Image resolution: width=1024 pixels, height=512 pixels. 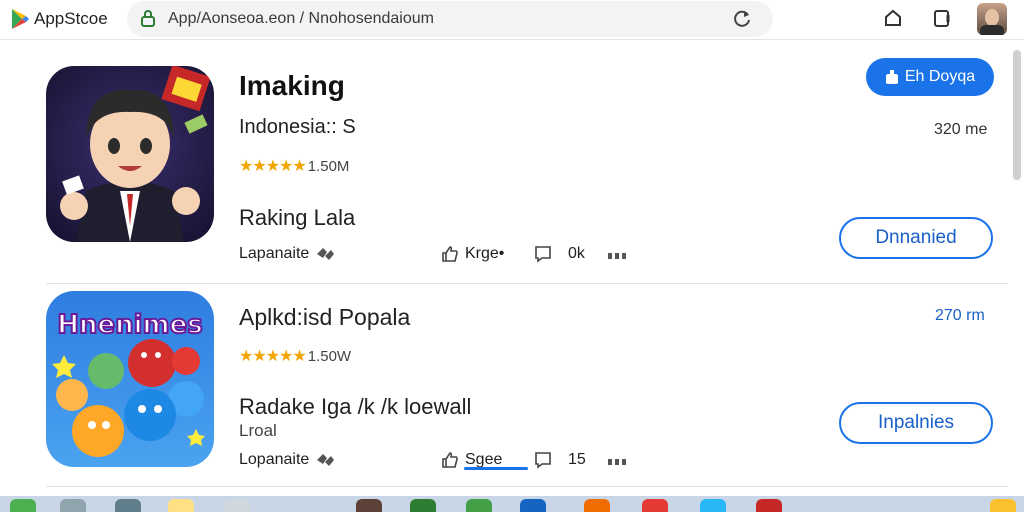 I want to click on meta-likes: Krge•, so click(x=472, y=254).